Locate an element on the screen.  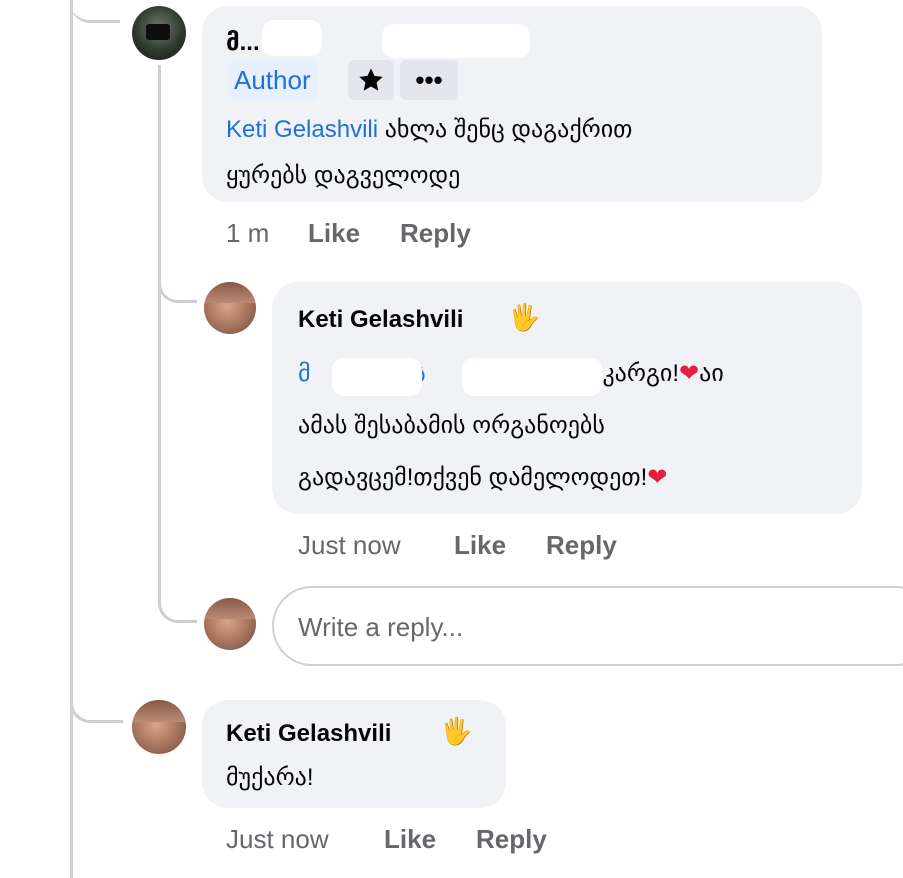
comment-text-line-2: ყურებს დაგველოდე is located at coordinates (343, 175).